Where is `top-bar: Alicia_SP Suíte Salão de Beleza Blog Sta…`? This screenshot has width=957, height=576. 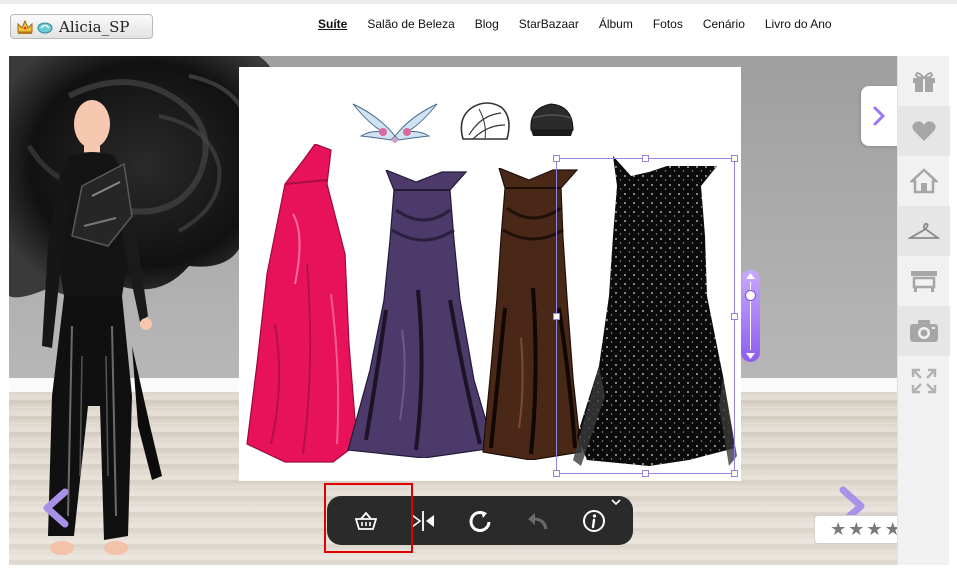 top-bar: Alicia_SP Suíte Salão de Beleza Blog Sta… is located at coordinates (478, 25).